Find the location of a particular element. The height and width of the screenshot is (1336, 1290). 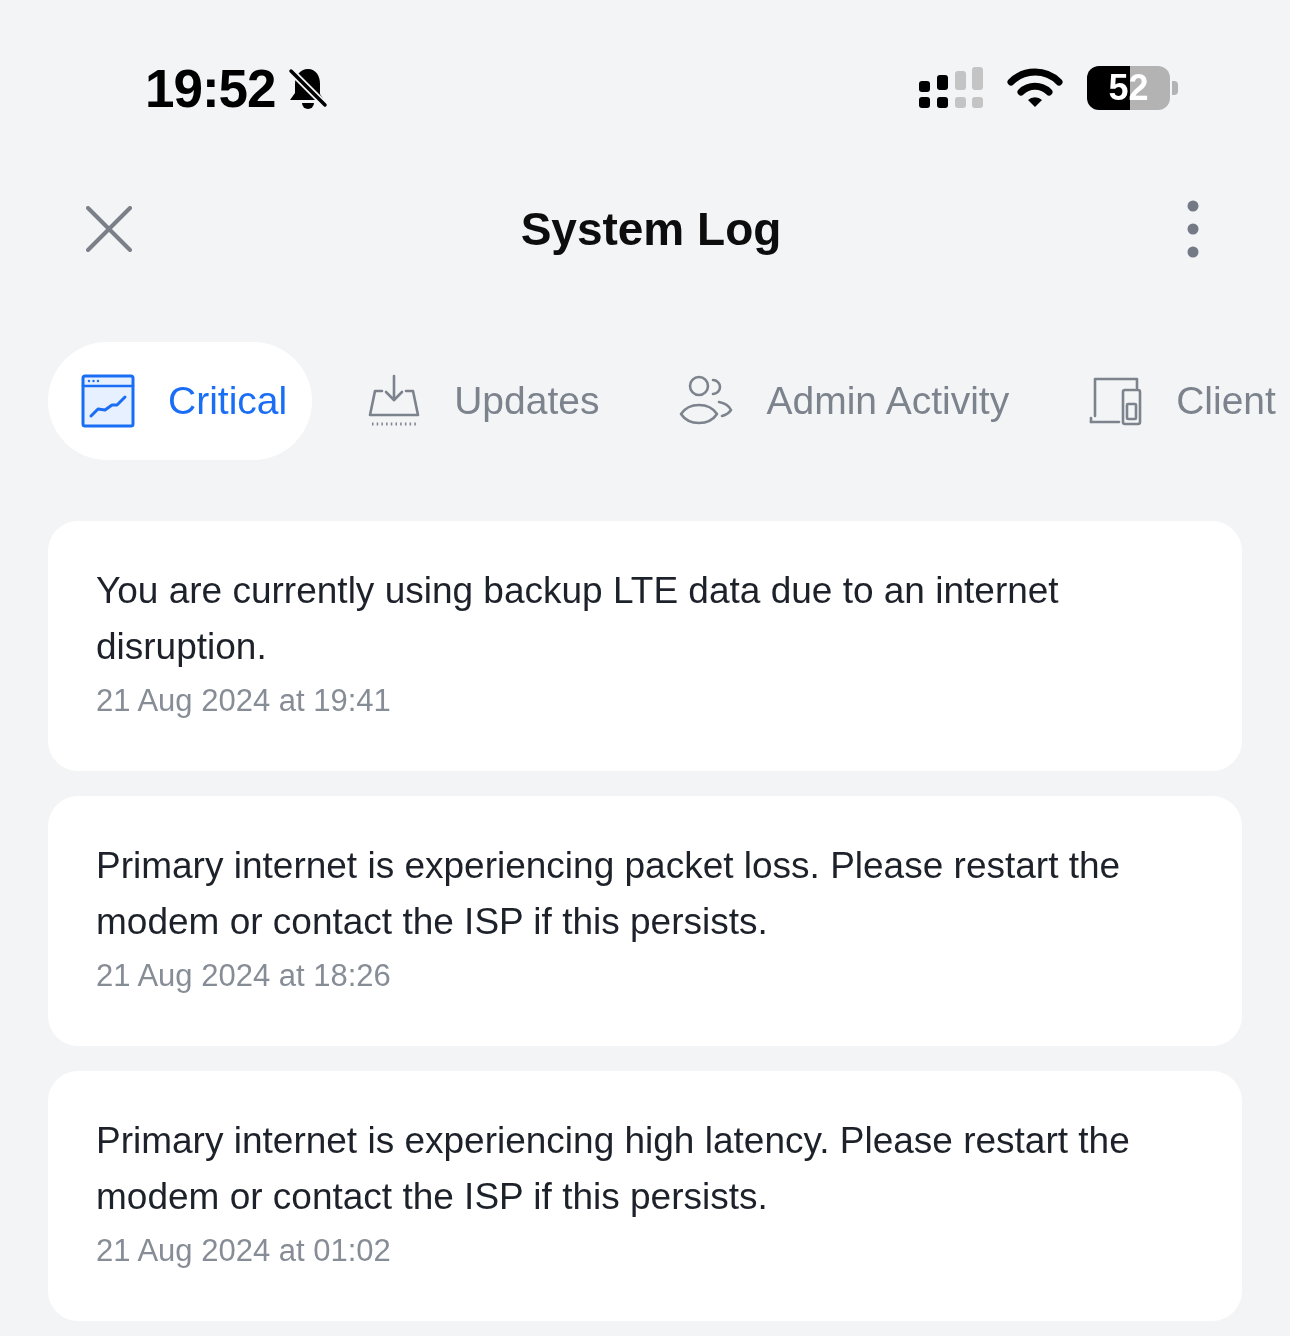

log-message: You are currently using backup LTE data due to an internet disruption. is located at coordinates (578, 619).